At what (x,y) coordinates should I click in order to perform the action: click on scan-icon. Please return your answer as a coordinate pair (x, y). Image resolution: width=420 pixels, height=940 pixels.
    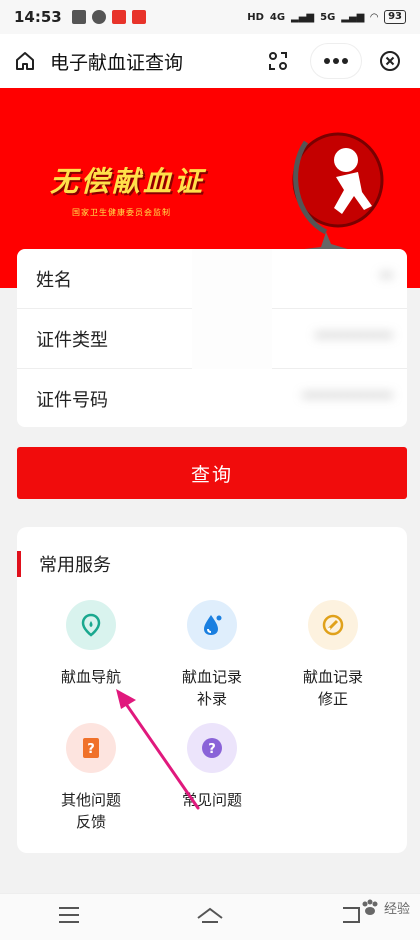
    Looking at the image, I should click on (278, 61).